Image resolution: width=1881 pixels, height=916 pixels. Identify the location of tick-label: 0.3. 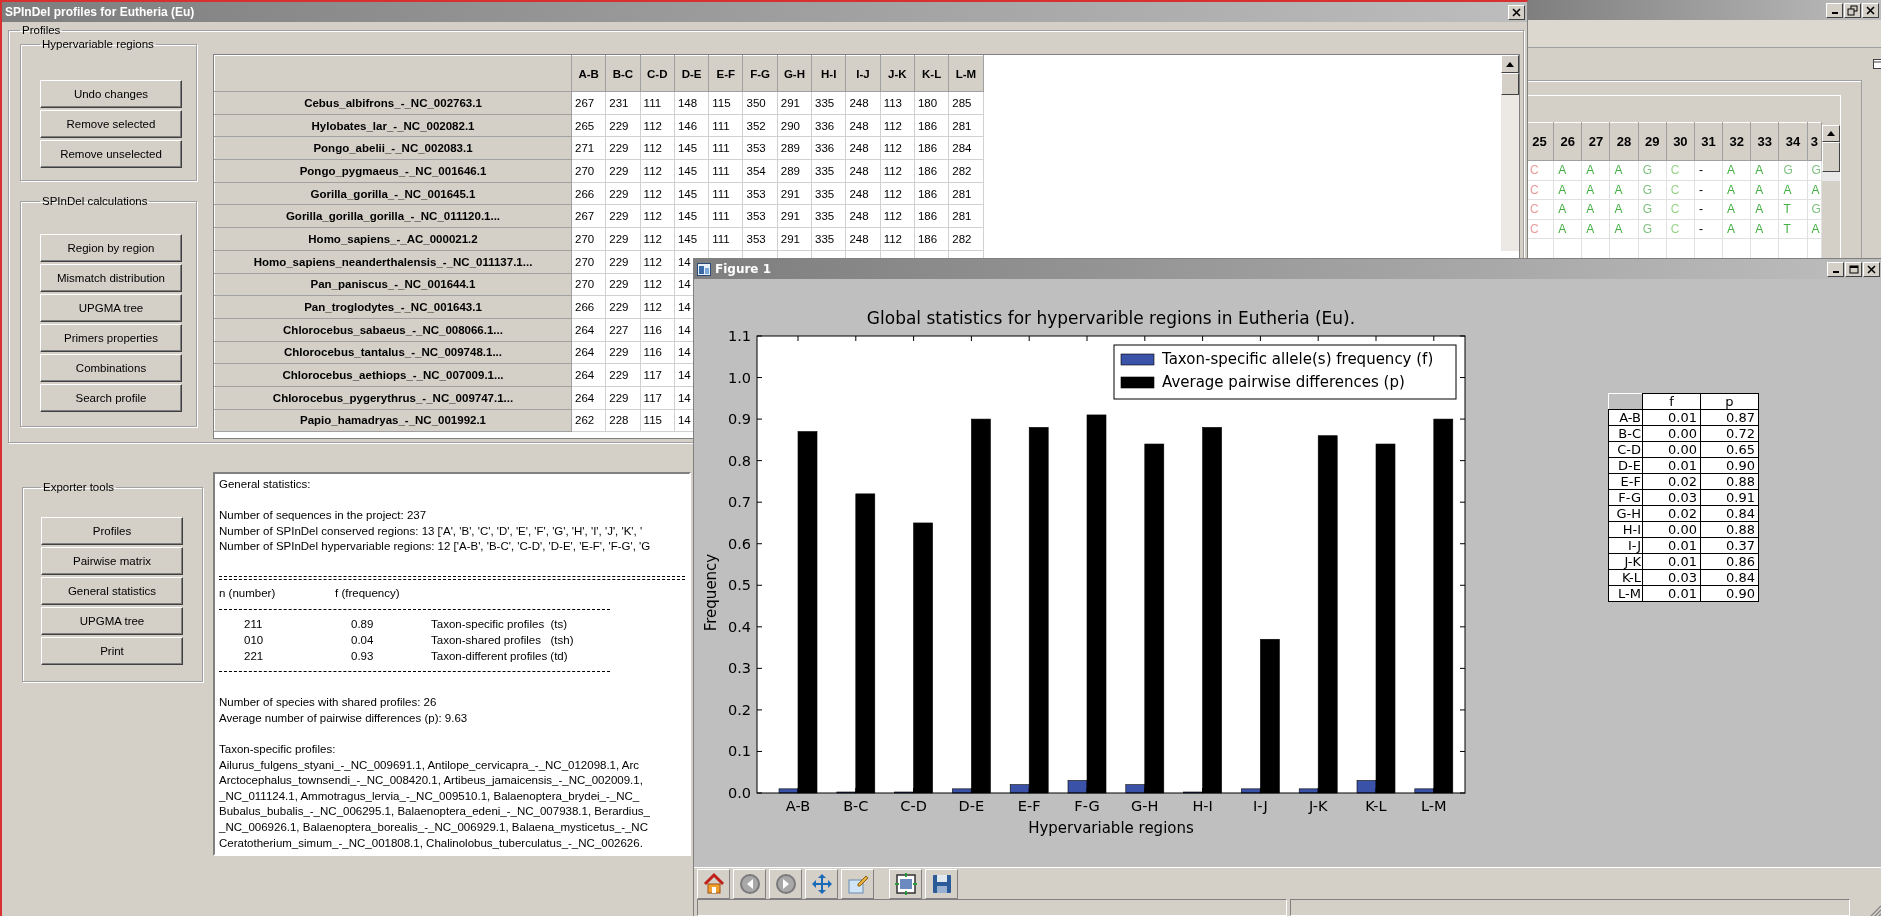
(739, 668).